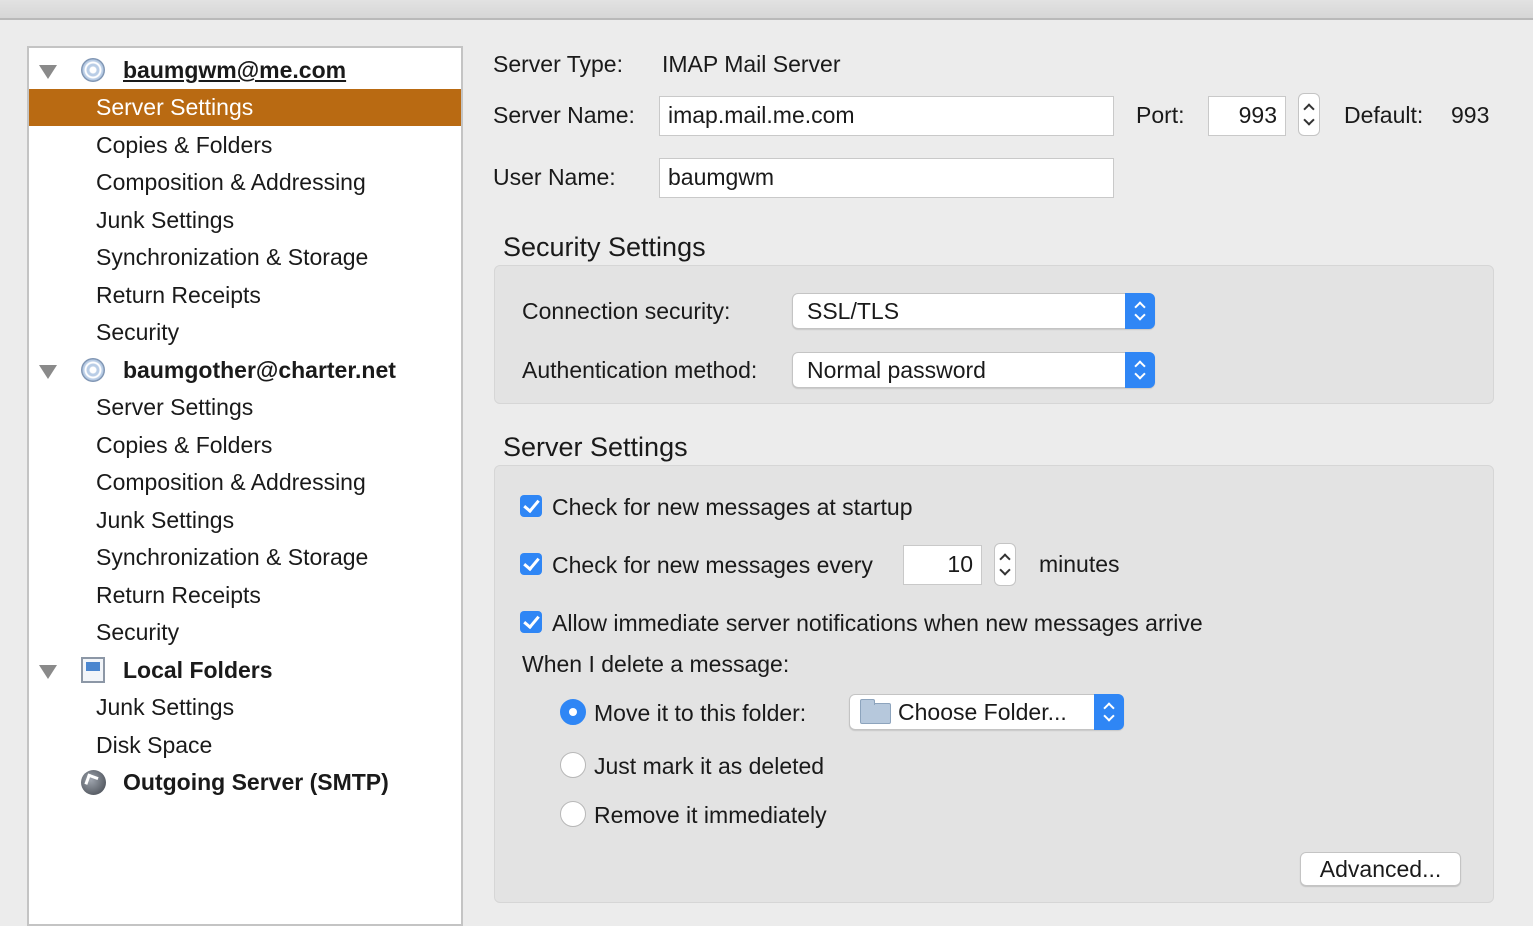  I want to click on connection-security-select: SSL/TLS, so click(973, 311).